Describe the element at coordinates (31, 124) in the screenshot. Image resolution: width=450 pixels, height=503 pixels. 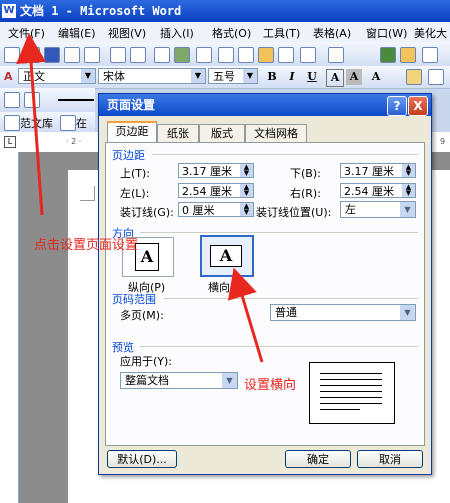
I see `arrow-to-file-menu` at that location.